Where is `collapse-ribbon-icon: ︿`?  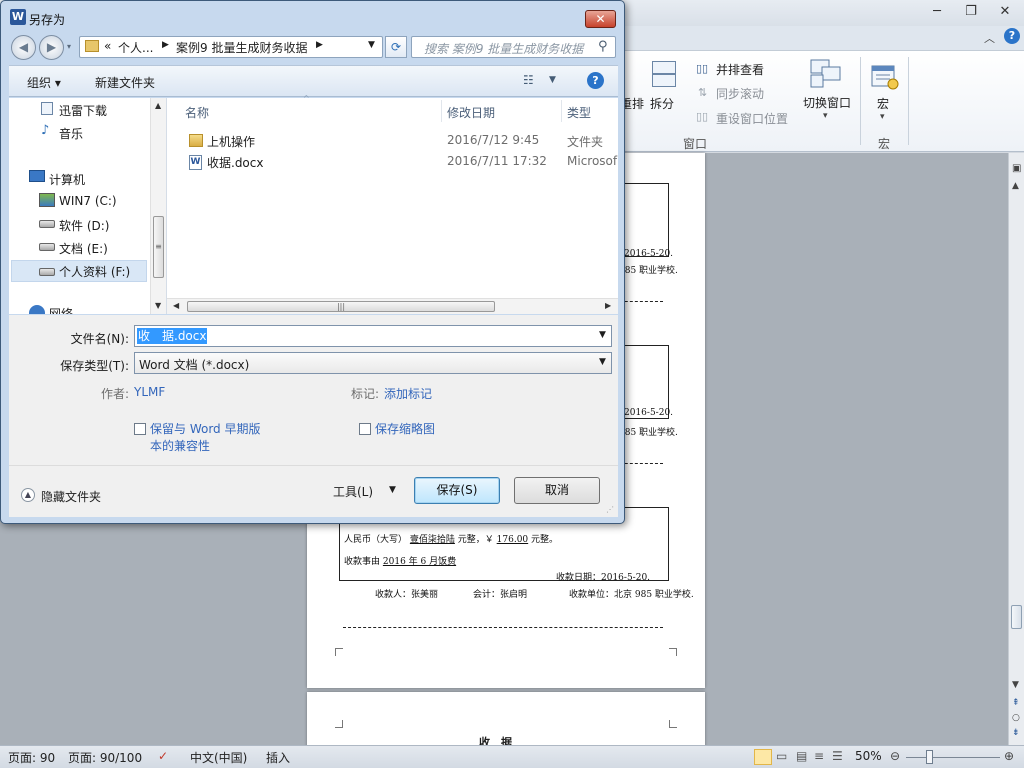
collapse-ribbon-icon: ︿ is located at coordinates (989, 38).